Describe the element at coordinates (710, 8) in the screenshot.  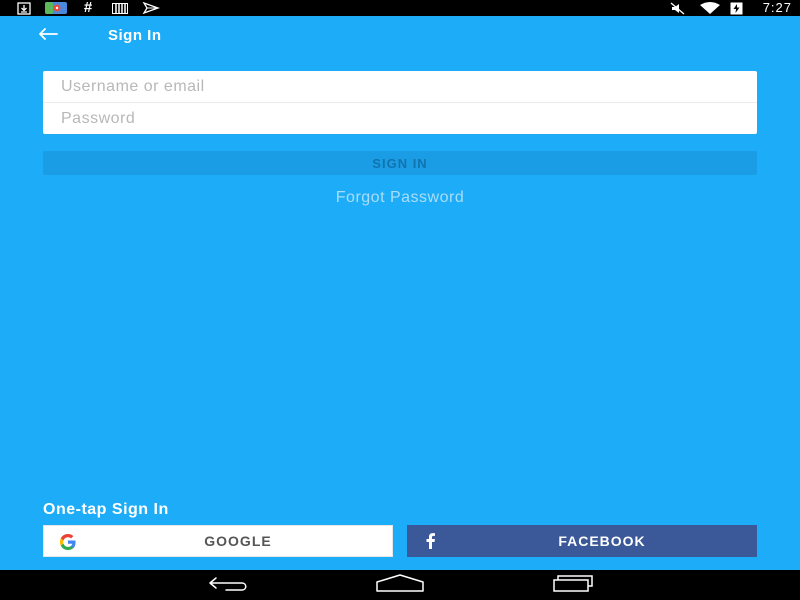
I see `wifi-icon` at that location.